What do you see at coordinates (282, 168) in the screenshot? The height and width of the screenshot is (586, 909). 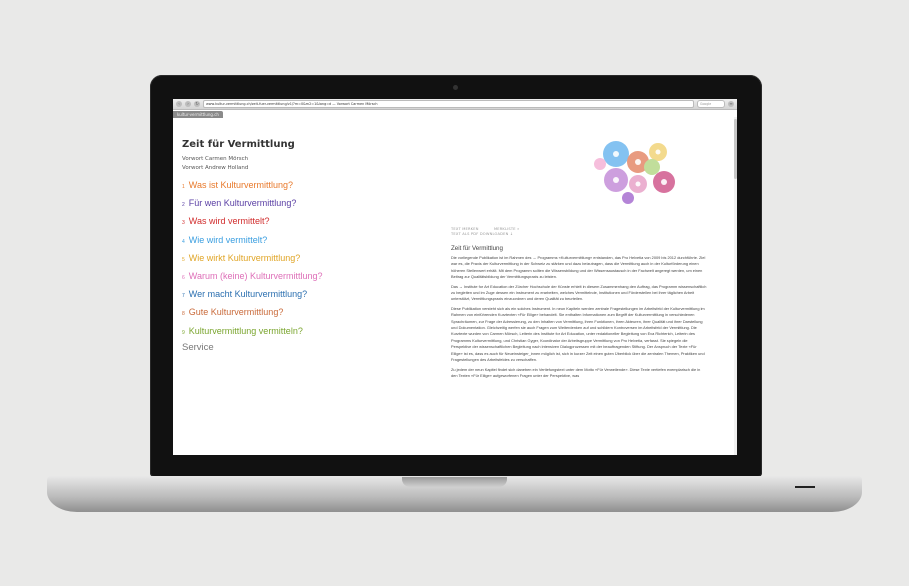 I see `preface-link-holland: Vorwort Andrew Holland` at bounding box center [282, 168].